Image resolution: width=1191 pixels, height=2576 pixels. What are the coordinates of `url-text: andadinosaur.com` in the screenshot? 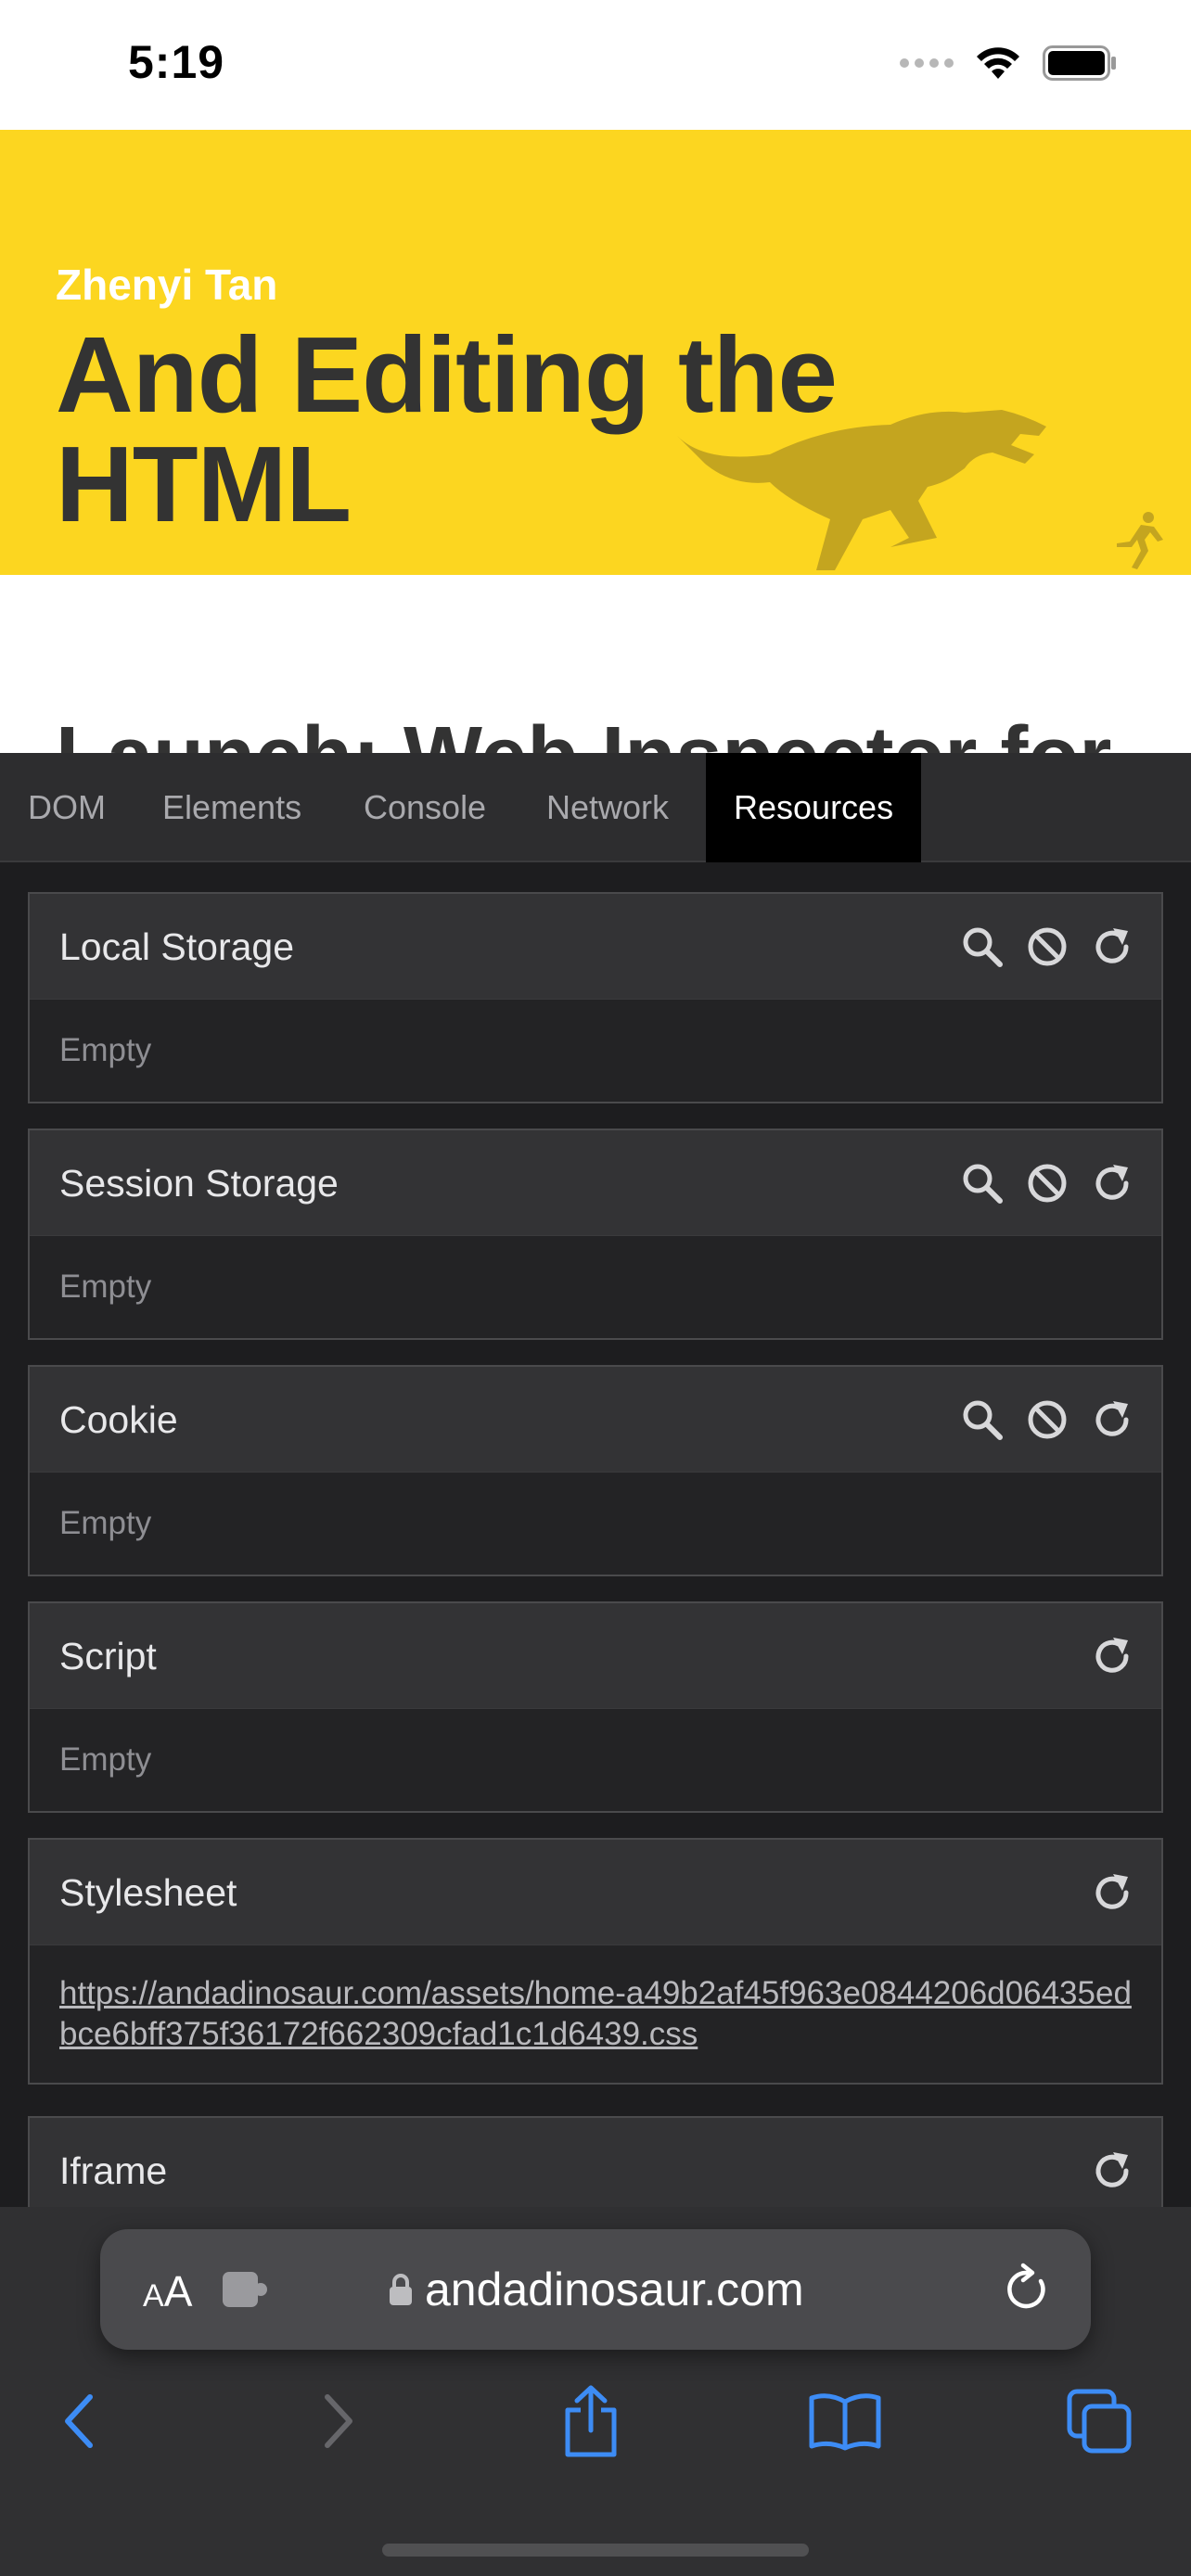 It's located at (614, 2289).